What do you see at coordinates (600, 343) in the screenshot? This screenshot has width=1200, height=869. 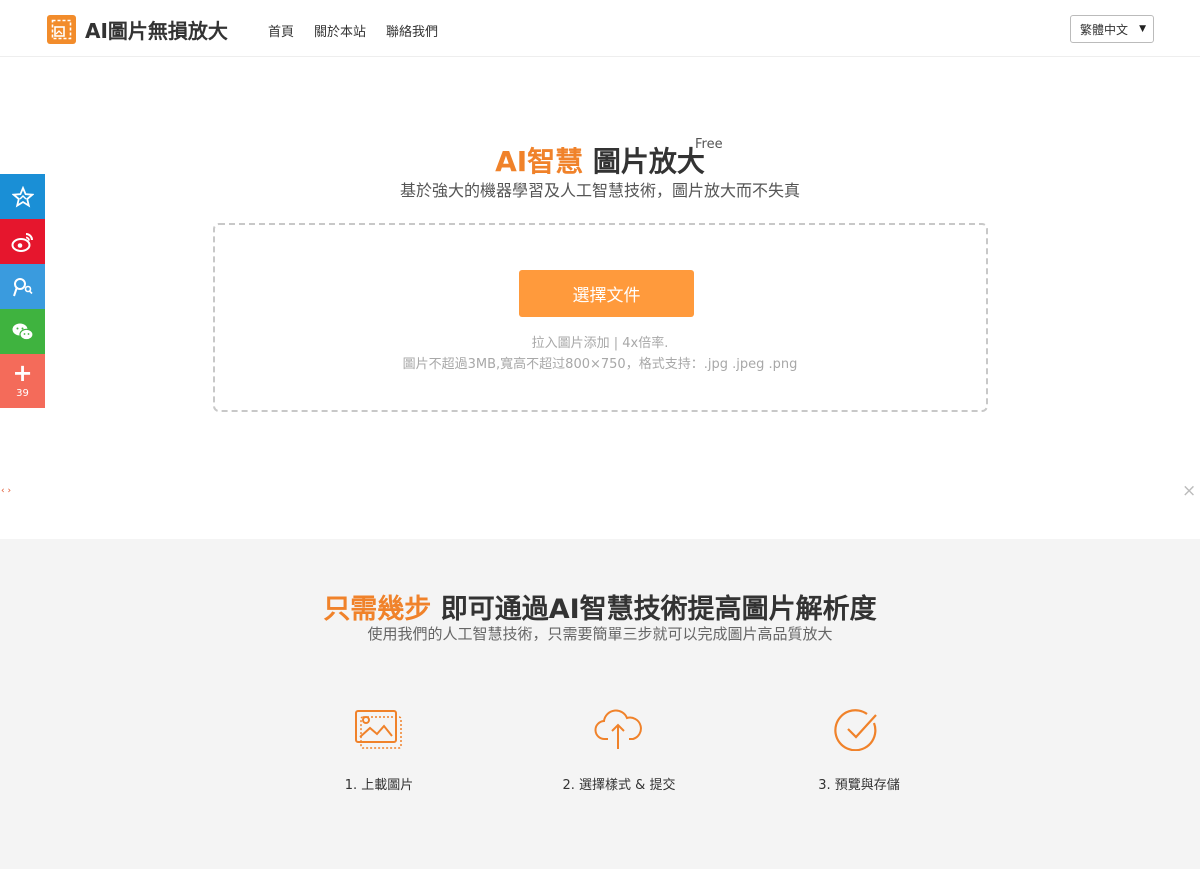 I see `upload-hint: 拉入圖片添加 | 4x倍率.` at bounding box center [600, 343].